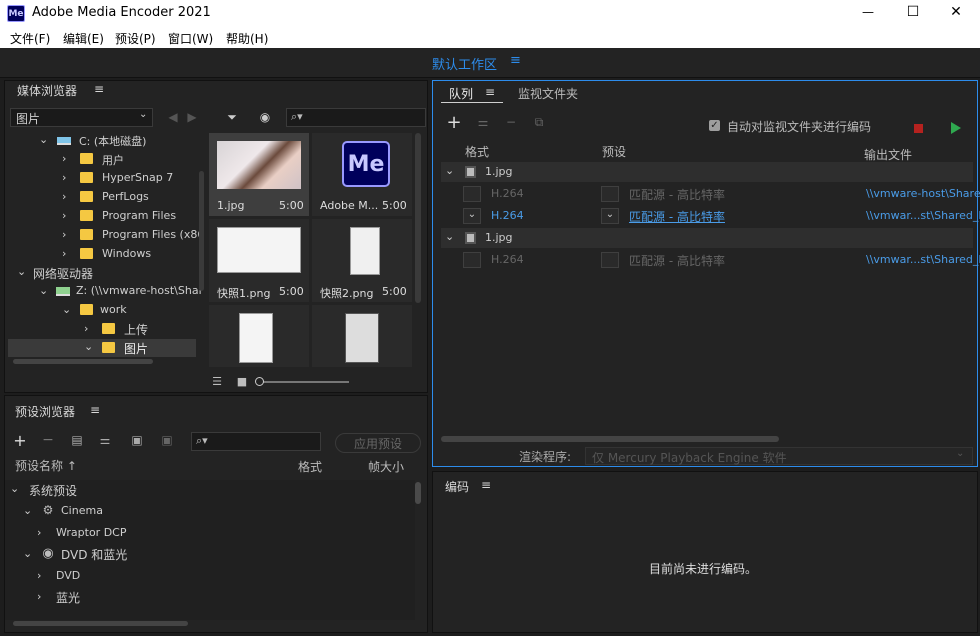 This screenshot has height=636, width=980. I want to click on filter-icon: ⏷, so click(232, 117).